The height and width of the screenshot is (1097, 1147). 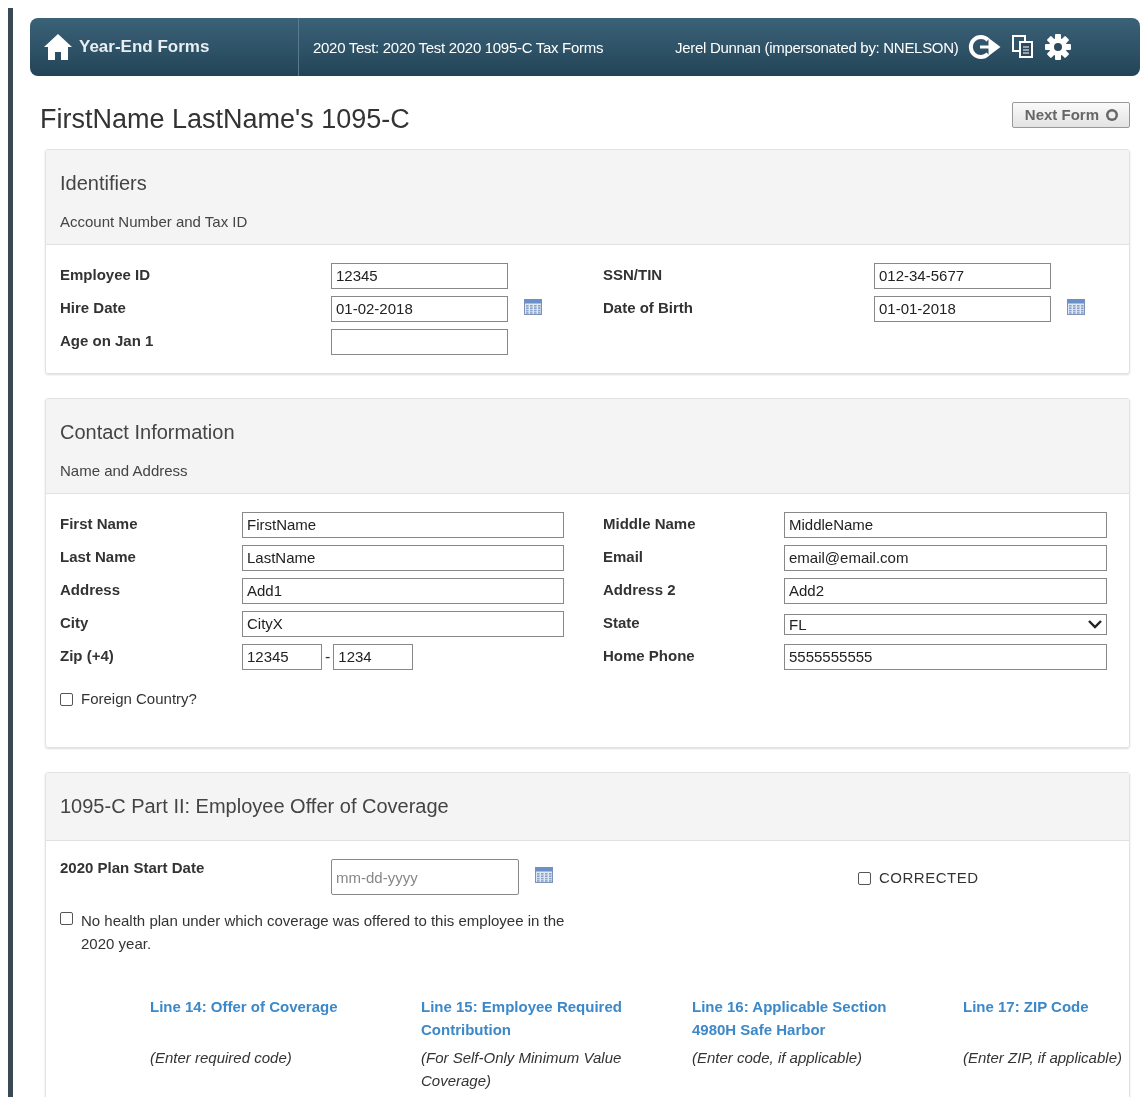 What do you see at coordinates (522, 1018) in the screenshot?
I see `line-heading: Line 15: Employee Required Contribution` at bounding box center [522, 1018].